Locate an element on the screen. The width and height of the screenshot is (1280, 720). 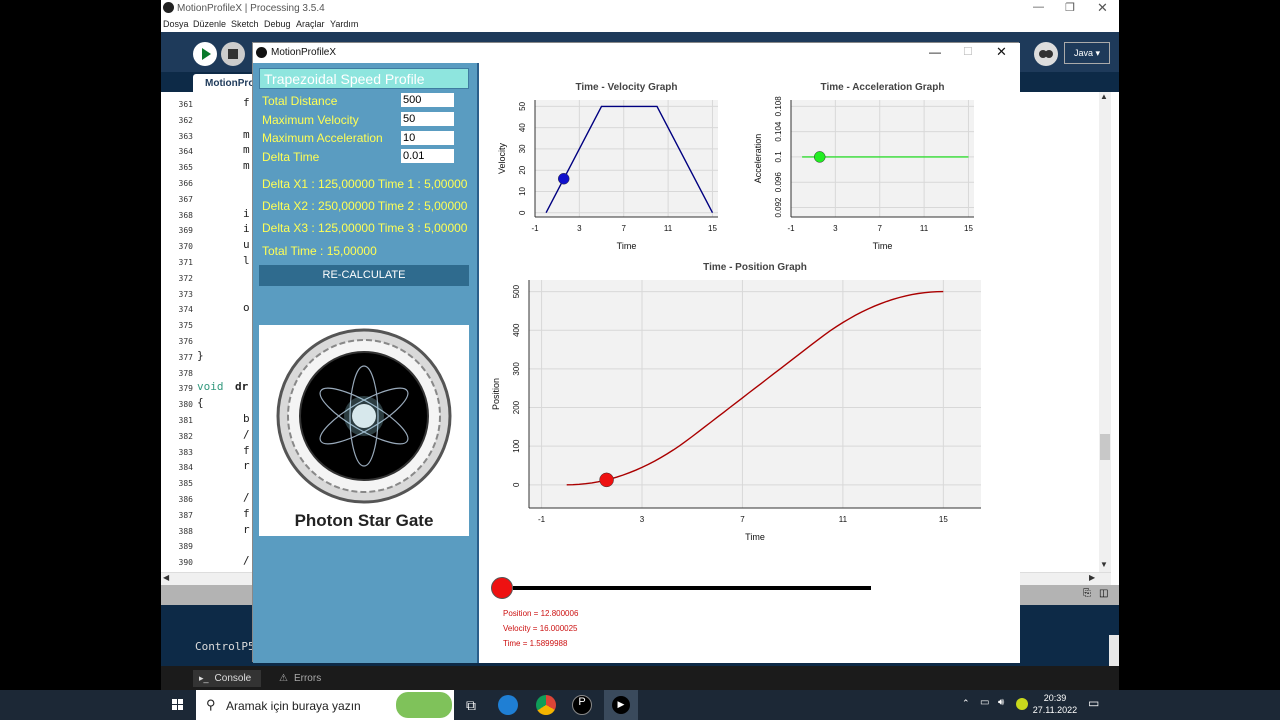
line-number: 384 is located at coordinates (185, 468).